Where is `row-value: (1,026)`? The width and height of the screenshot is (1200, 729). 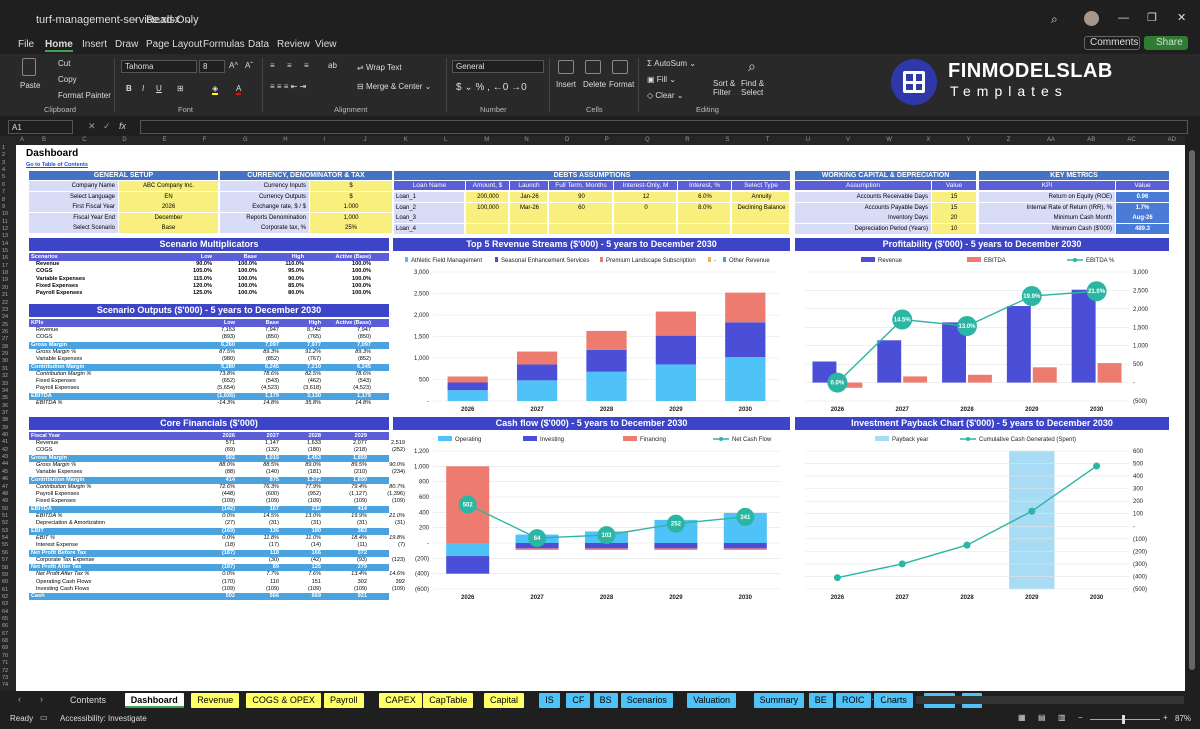
row-value: (1,026) is located at coordinates (217, 396).